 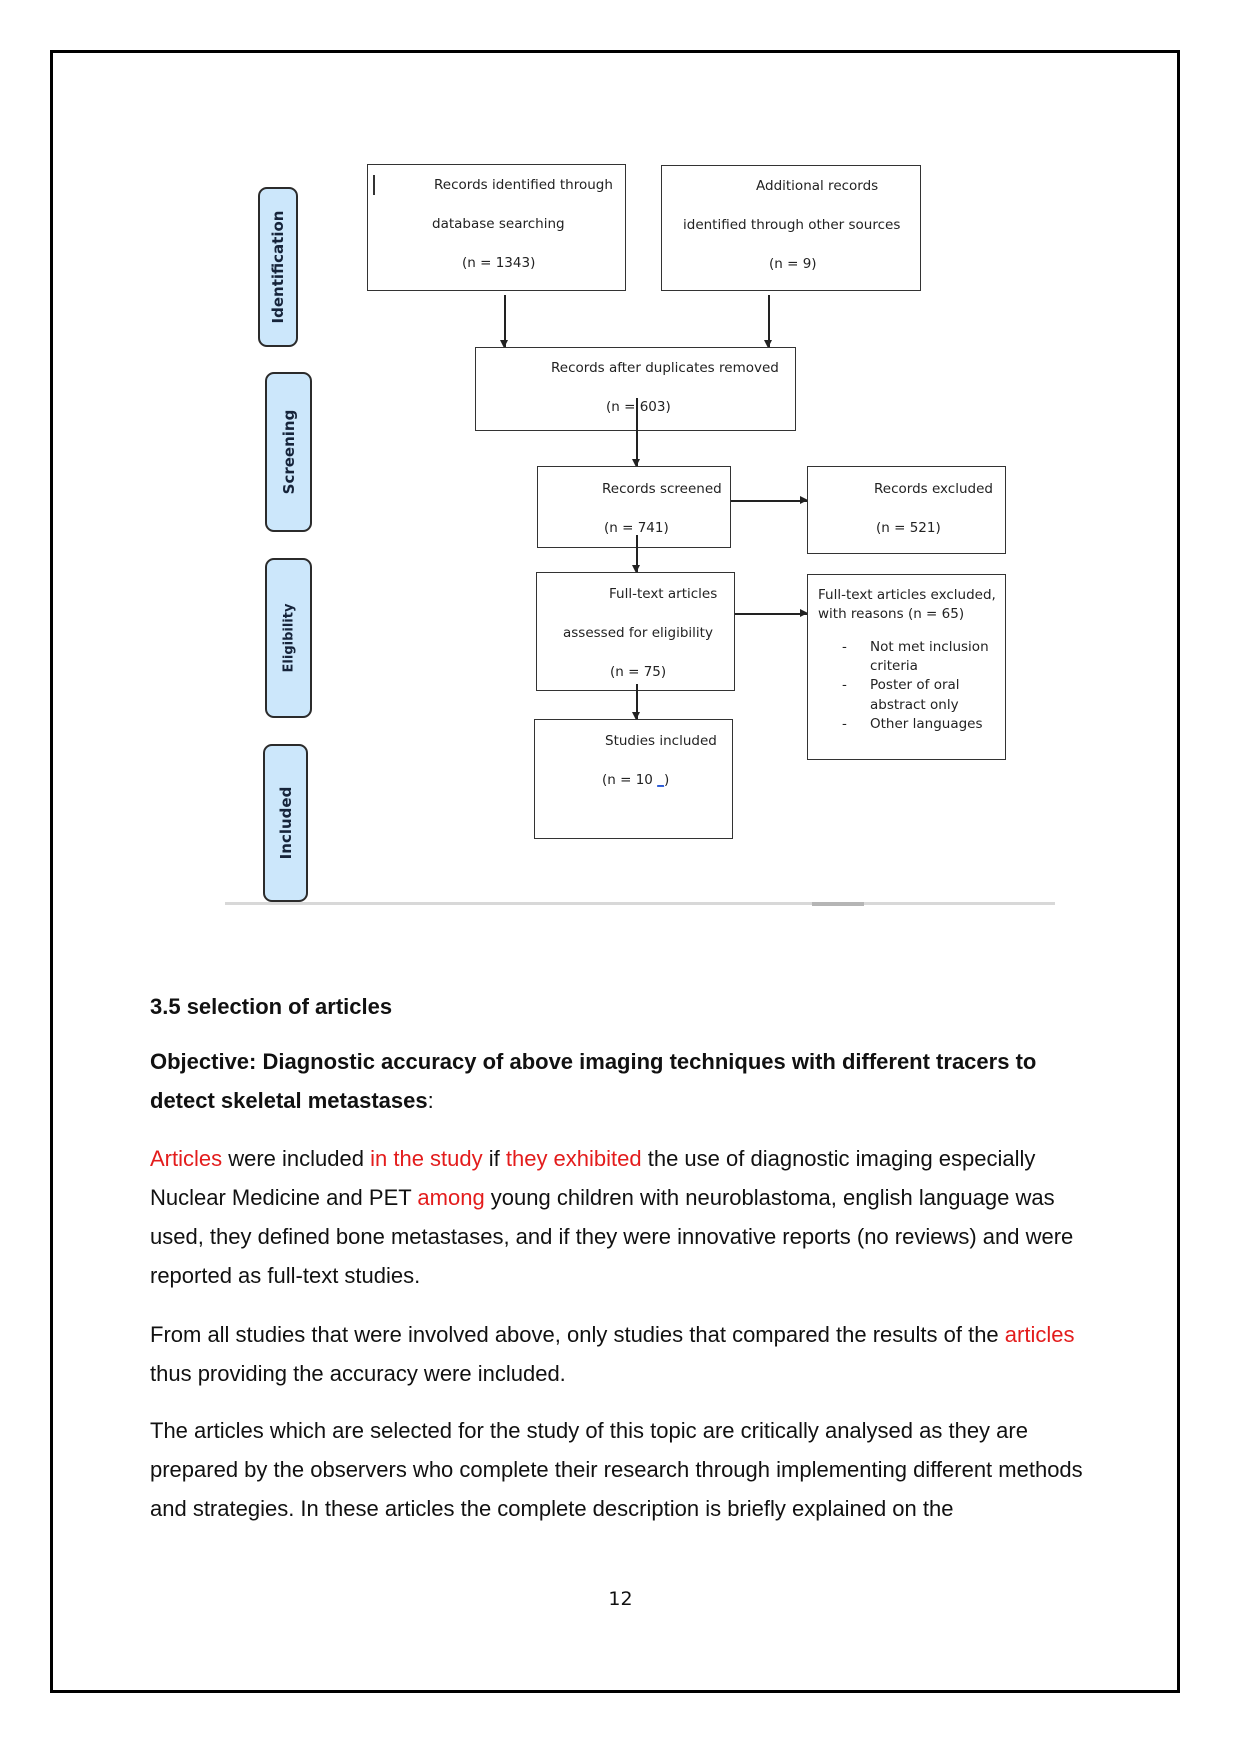 I want to click on objective-colon: :, so click(x=430, y=1100).